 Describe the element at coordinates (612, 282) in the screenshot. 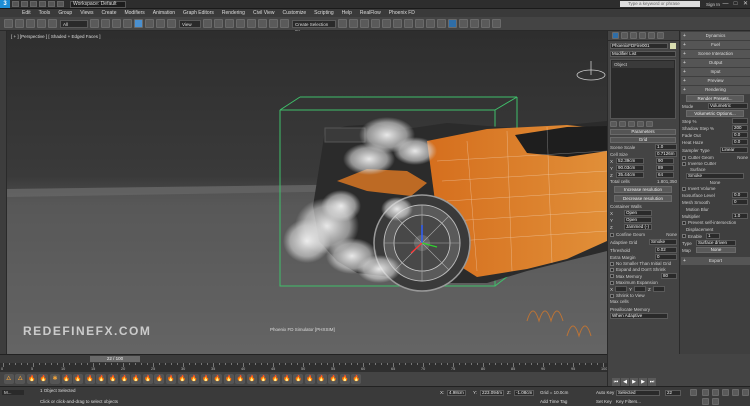

I see `max-expansion-checkbox` at that location.